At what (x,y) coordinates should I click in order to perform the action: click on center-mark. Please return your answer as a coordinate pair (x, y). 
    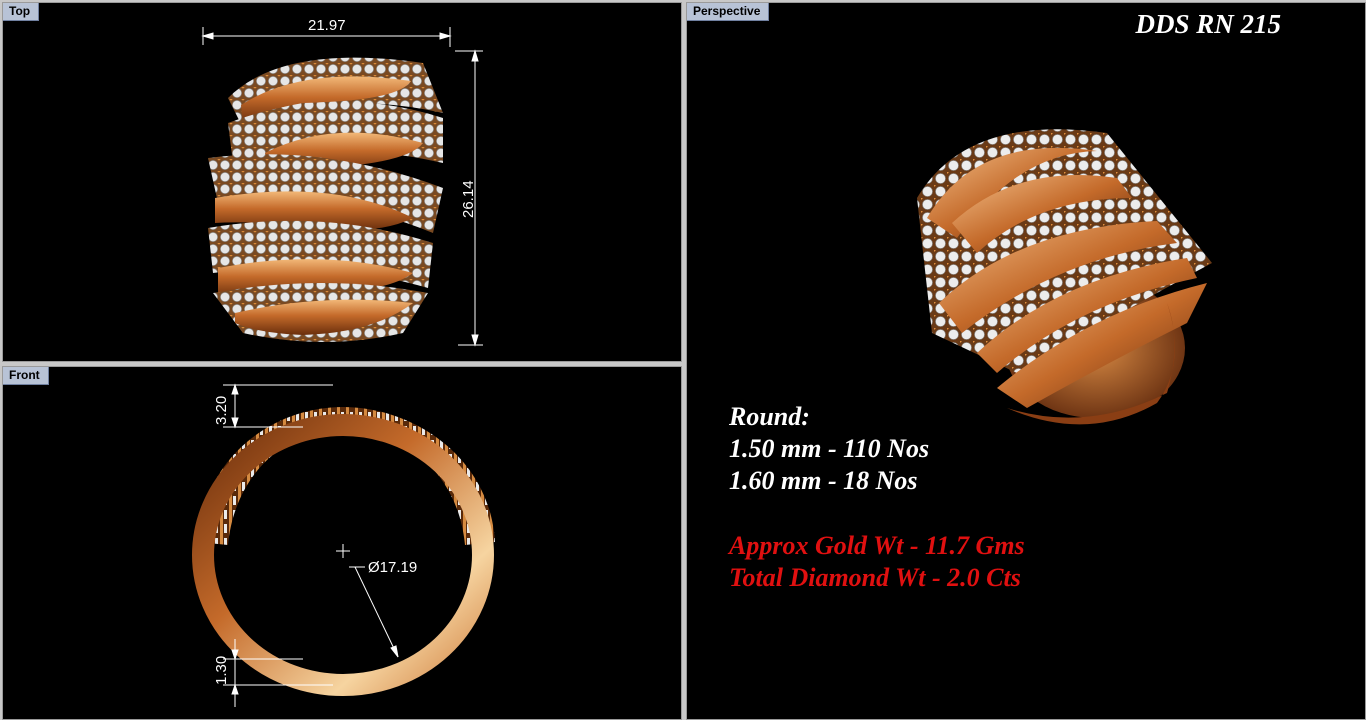
    Looking at the image, I should click on (343, 551).